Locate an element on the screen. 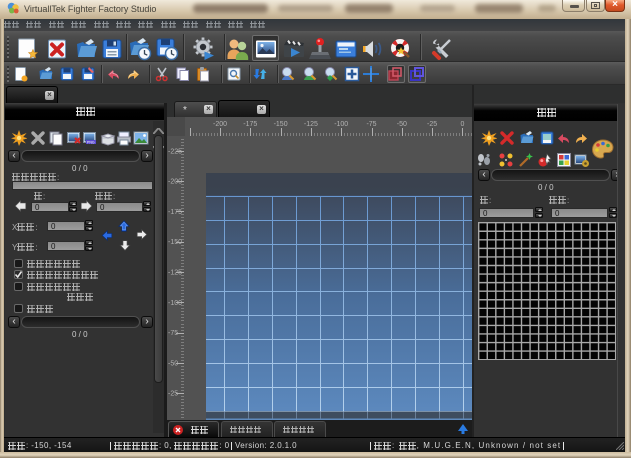  svg-text: PNG is located at coordinates (91, 143).